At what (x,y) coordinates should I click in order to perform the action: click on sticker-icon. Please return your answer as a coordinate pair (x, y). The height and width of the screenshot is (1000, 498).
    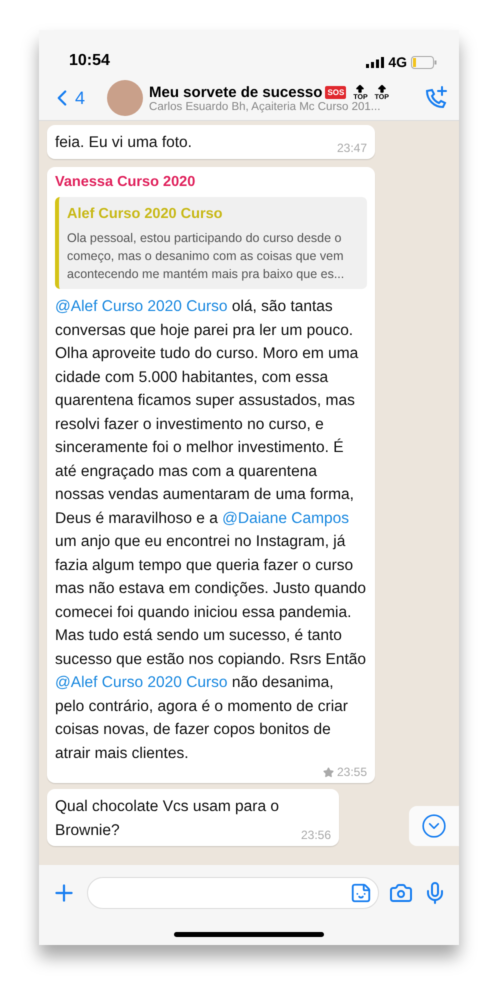
    Looking at the image, I should click on (361, 893).